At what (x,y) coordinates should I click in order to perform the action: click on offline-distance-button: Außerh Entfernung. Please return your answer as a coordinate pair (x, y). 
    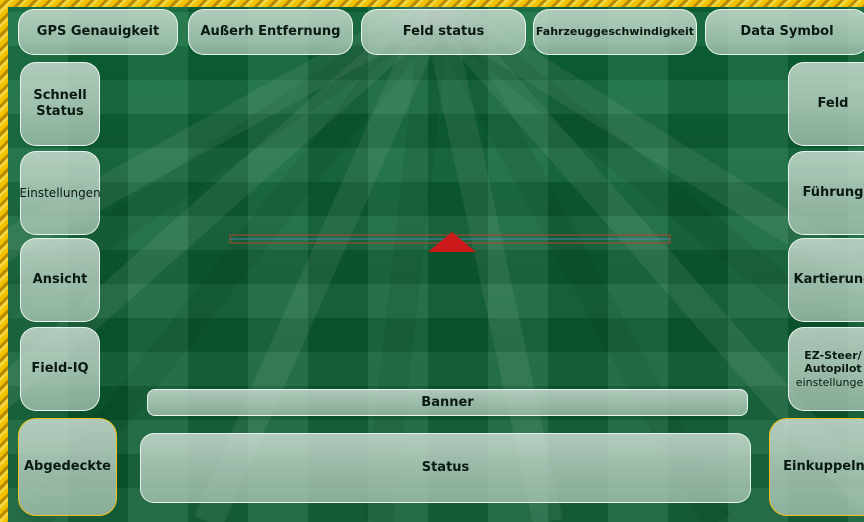
    Looking at the image, I should click on (270, 32).